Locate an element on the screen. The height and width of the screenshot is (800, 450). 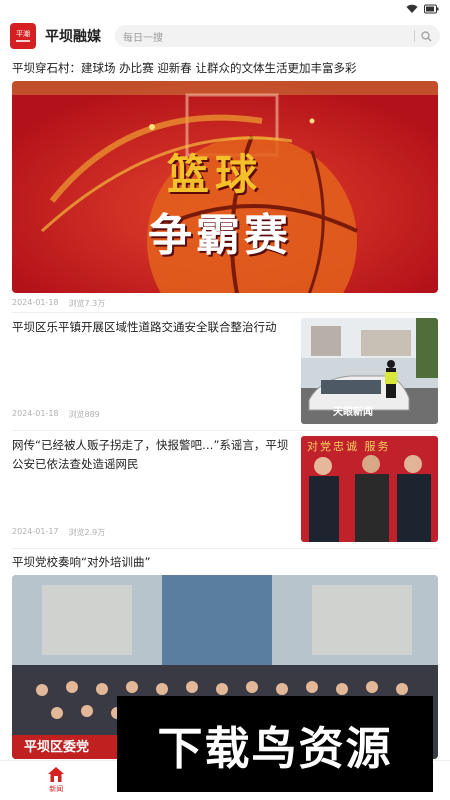
tab-label: 新闻 is located at coordinates (56, 789).